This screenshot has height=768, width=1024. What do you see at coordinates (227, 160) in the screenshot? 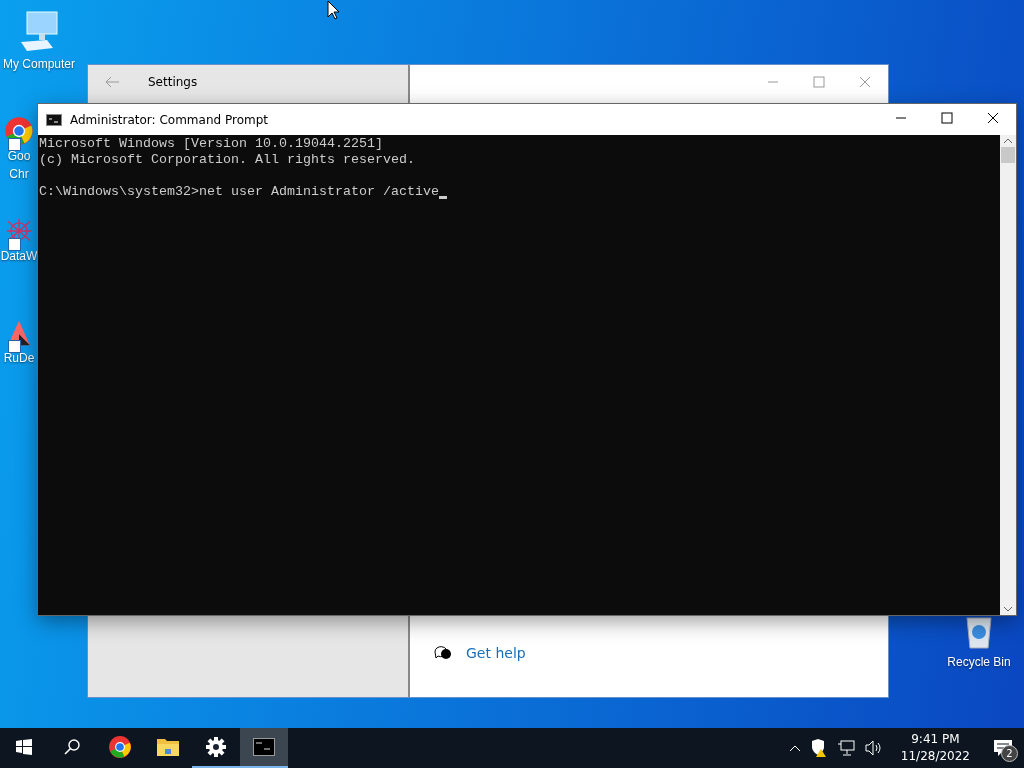
I see `console-output-line: (c) Microsoft Corporation. All rights reserved.` at bounding box center [227, 160].